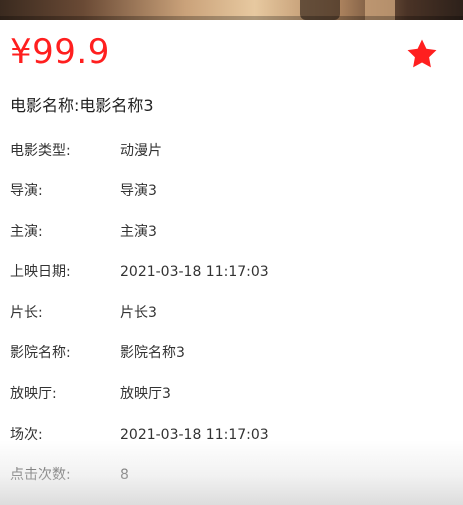  What do you see at coordinates (116, 105) in the screenshot?
I see `movie-name-value: 电影名称3` at bounding box center [116, 105].